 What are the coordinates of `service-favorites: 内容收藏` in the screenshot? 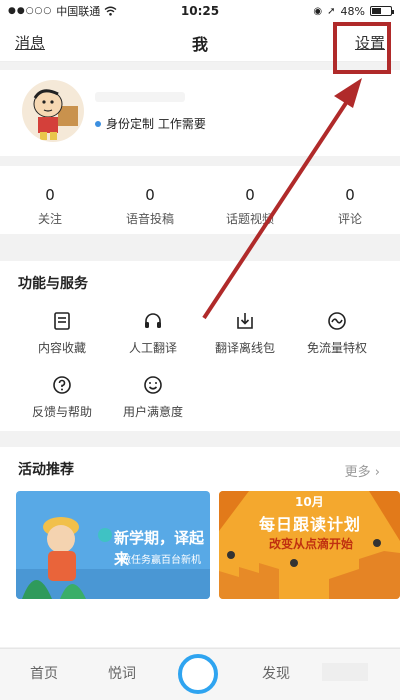 It's located at (62, 333).